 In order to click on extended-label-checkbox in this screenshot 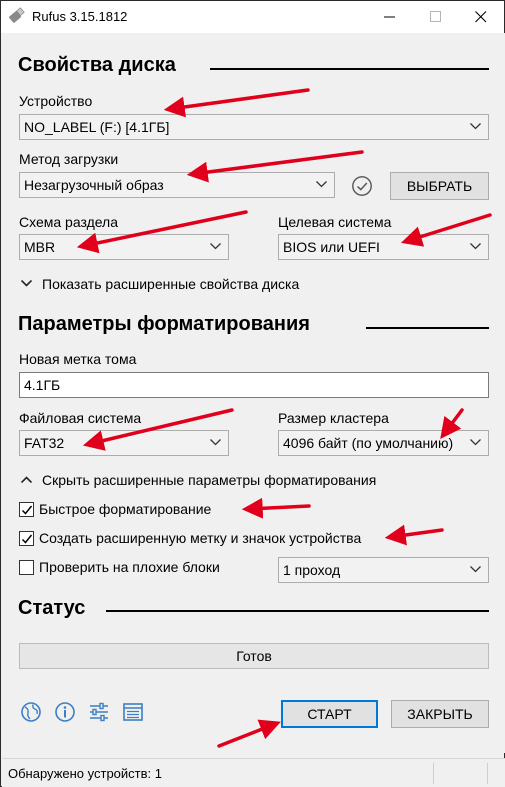, I will do `click(26, 538)`.